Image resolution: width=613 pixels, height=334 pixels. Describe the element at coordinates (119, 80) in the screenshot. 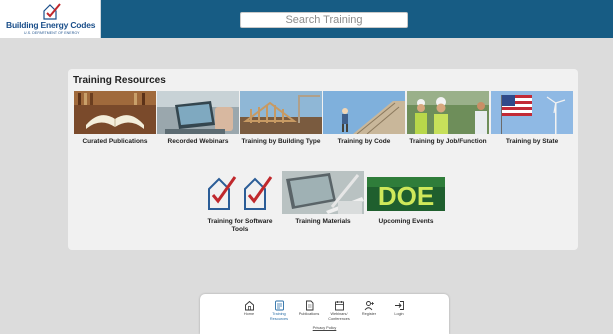

I see `section-title: Training Resources` at that location.